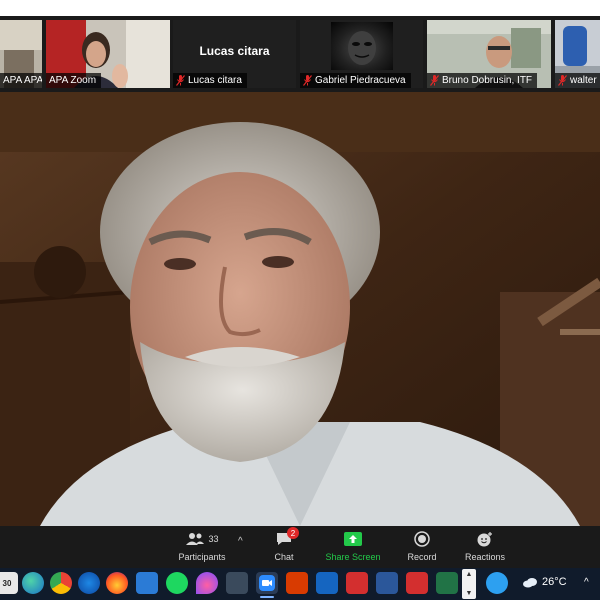 The height and width of the screenshot is (600, 600). What do you see at coordinates (583, 80) in the screenshot?
I see `participant-name: walter` at bounding box center [583, 80].